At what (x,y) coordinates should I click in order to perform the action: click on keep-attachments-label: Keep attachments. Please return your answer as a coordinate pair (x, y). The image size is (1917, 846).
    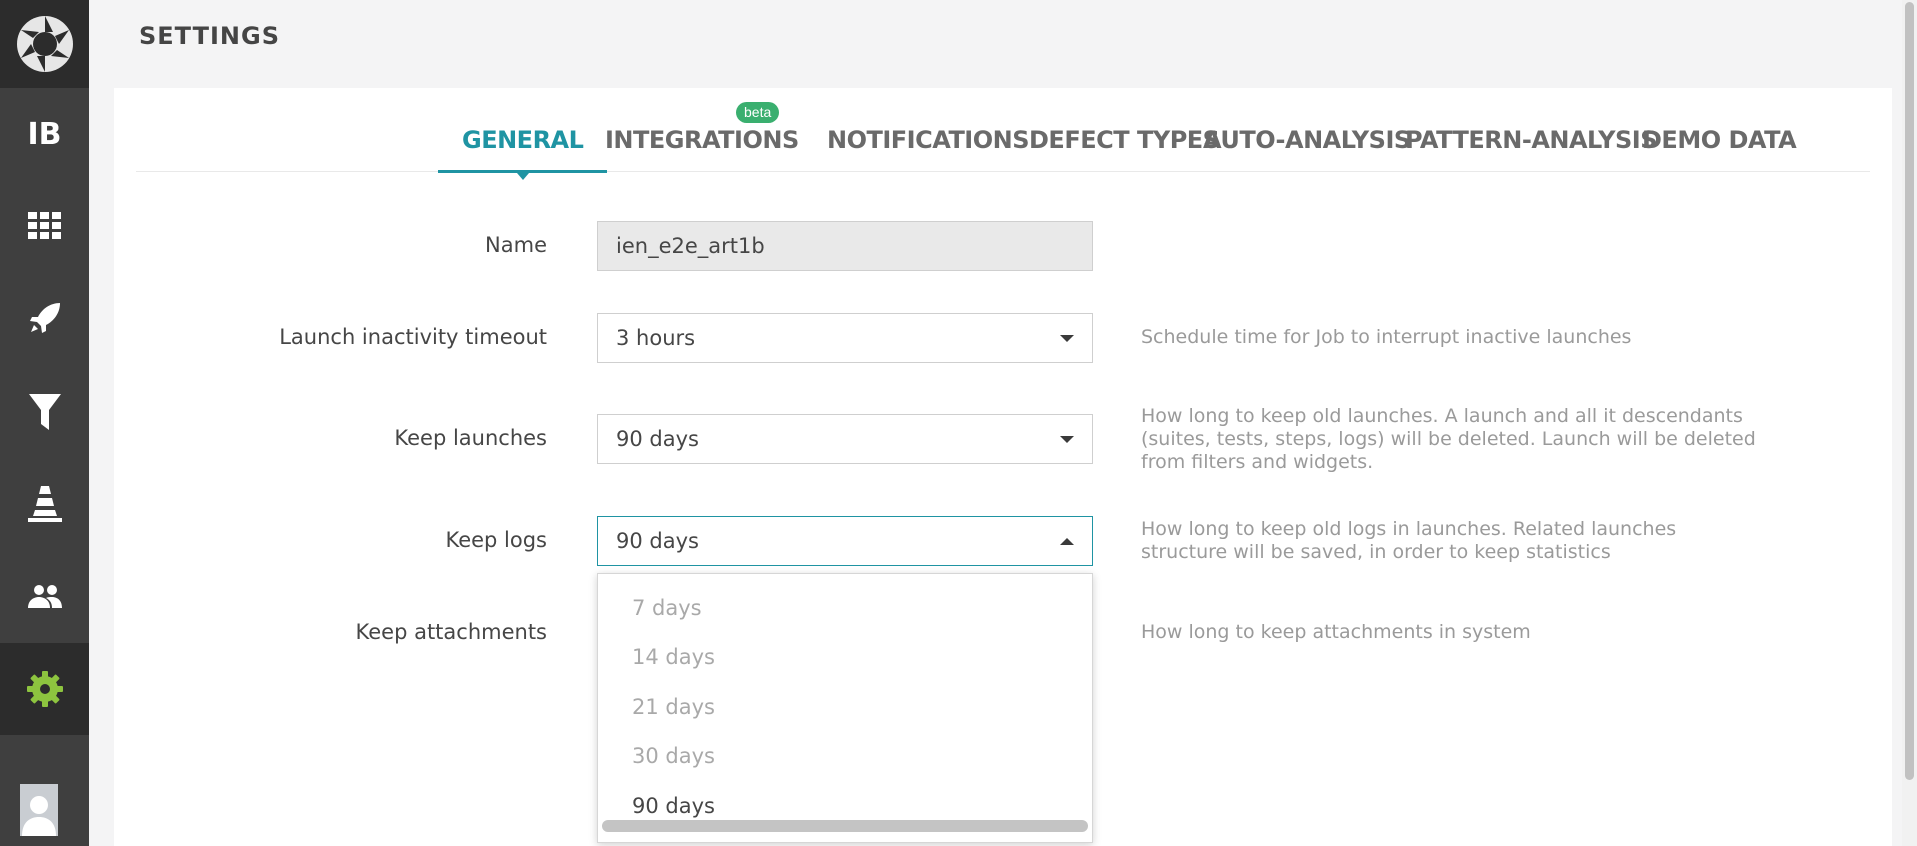
    Looking at the image, I should click on (451, 632).